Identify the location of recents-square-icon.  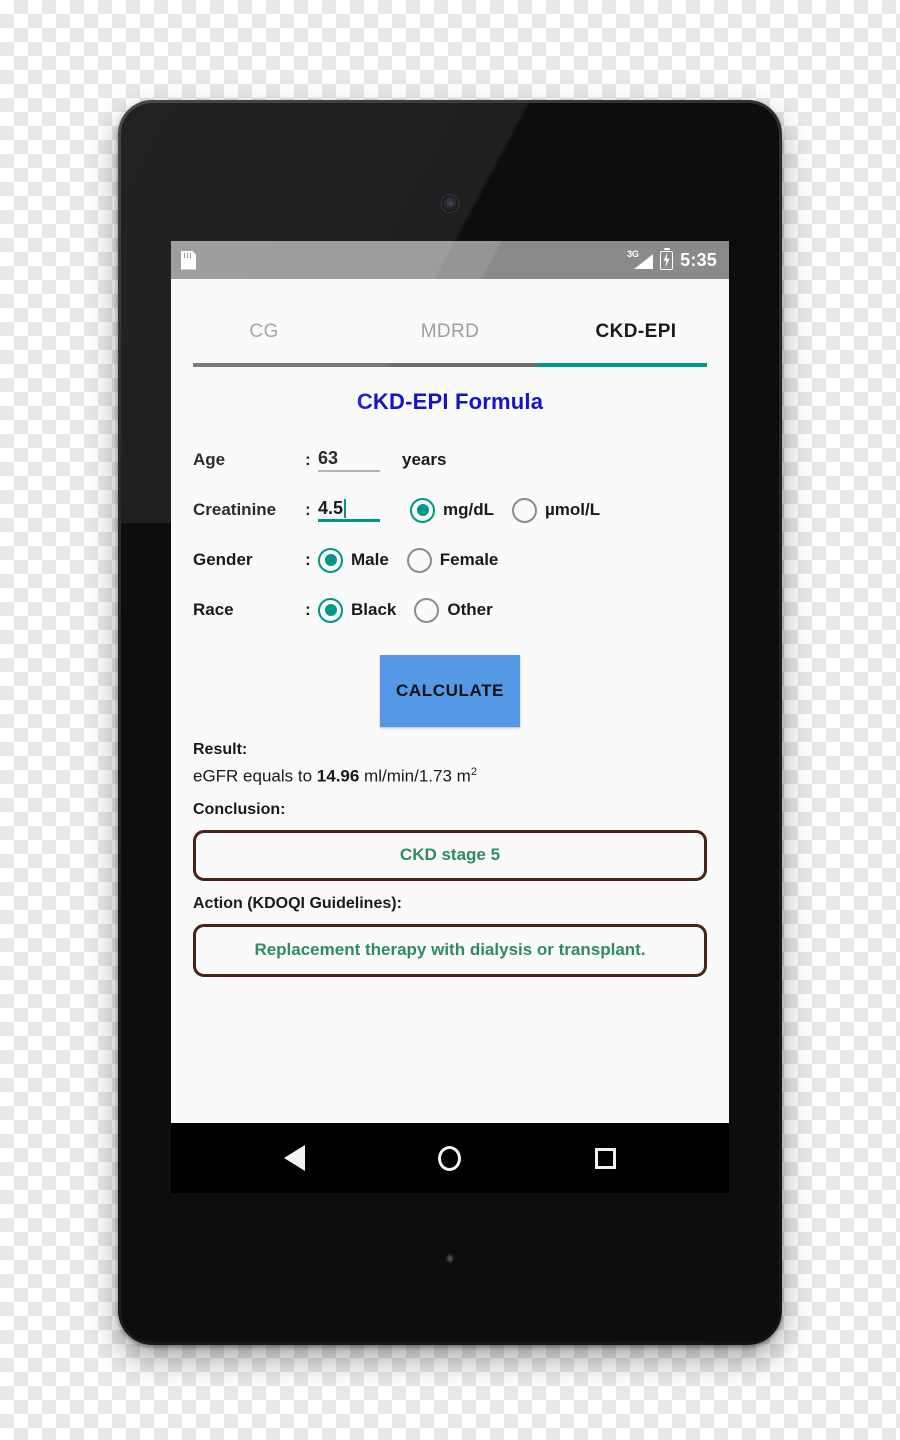
(605, 1158).